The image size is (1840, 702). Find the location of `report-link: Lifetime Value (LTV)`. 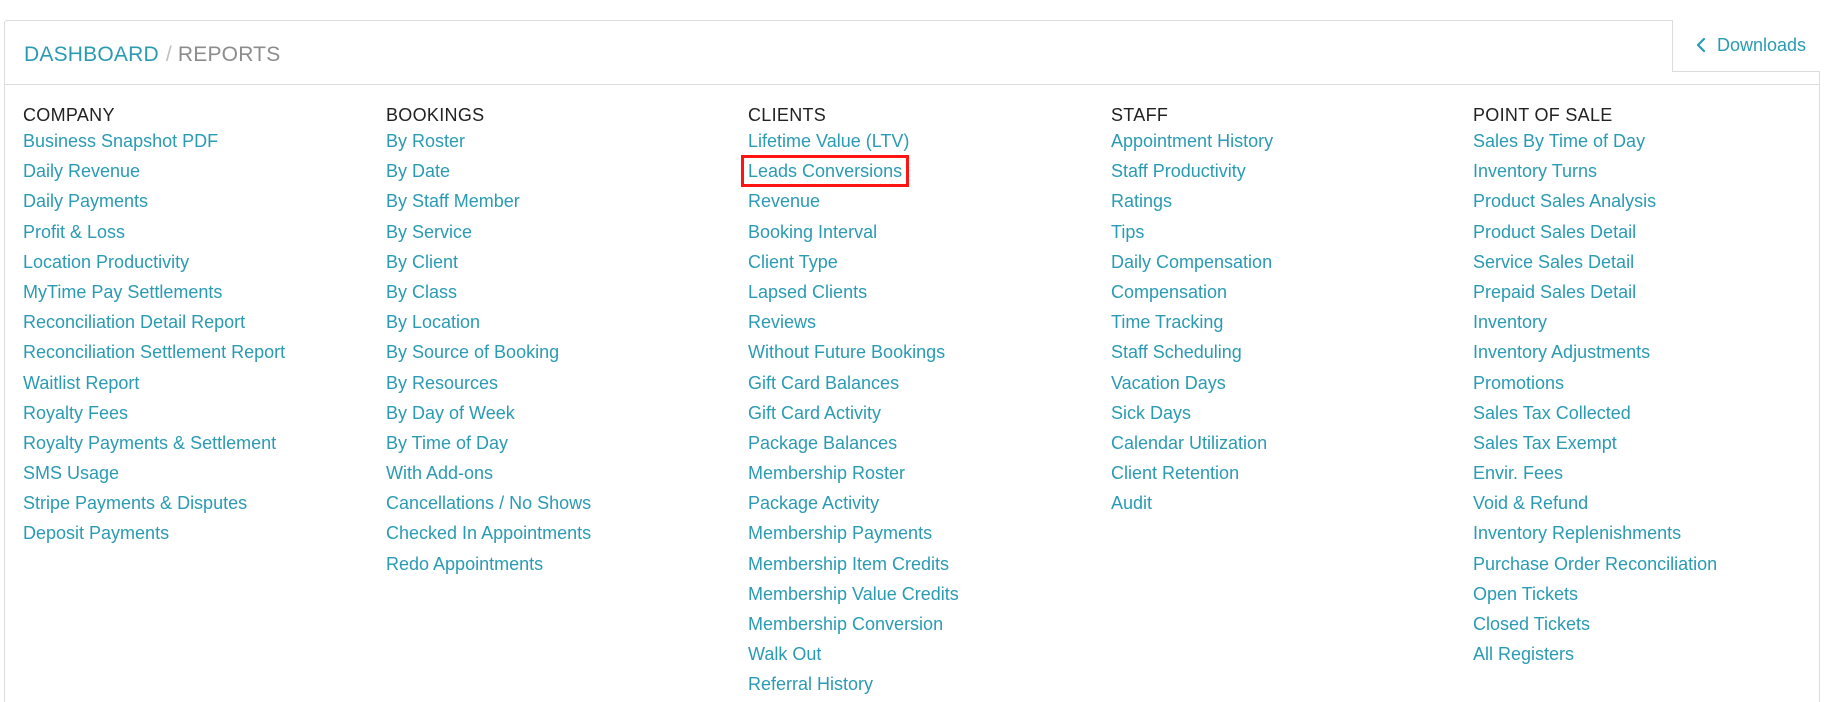

report-link: Lifetime Value (LTV) is located at coordinates (853, 145).